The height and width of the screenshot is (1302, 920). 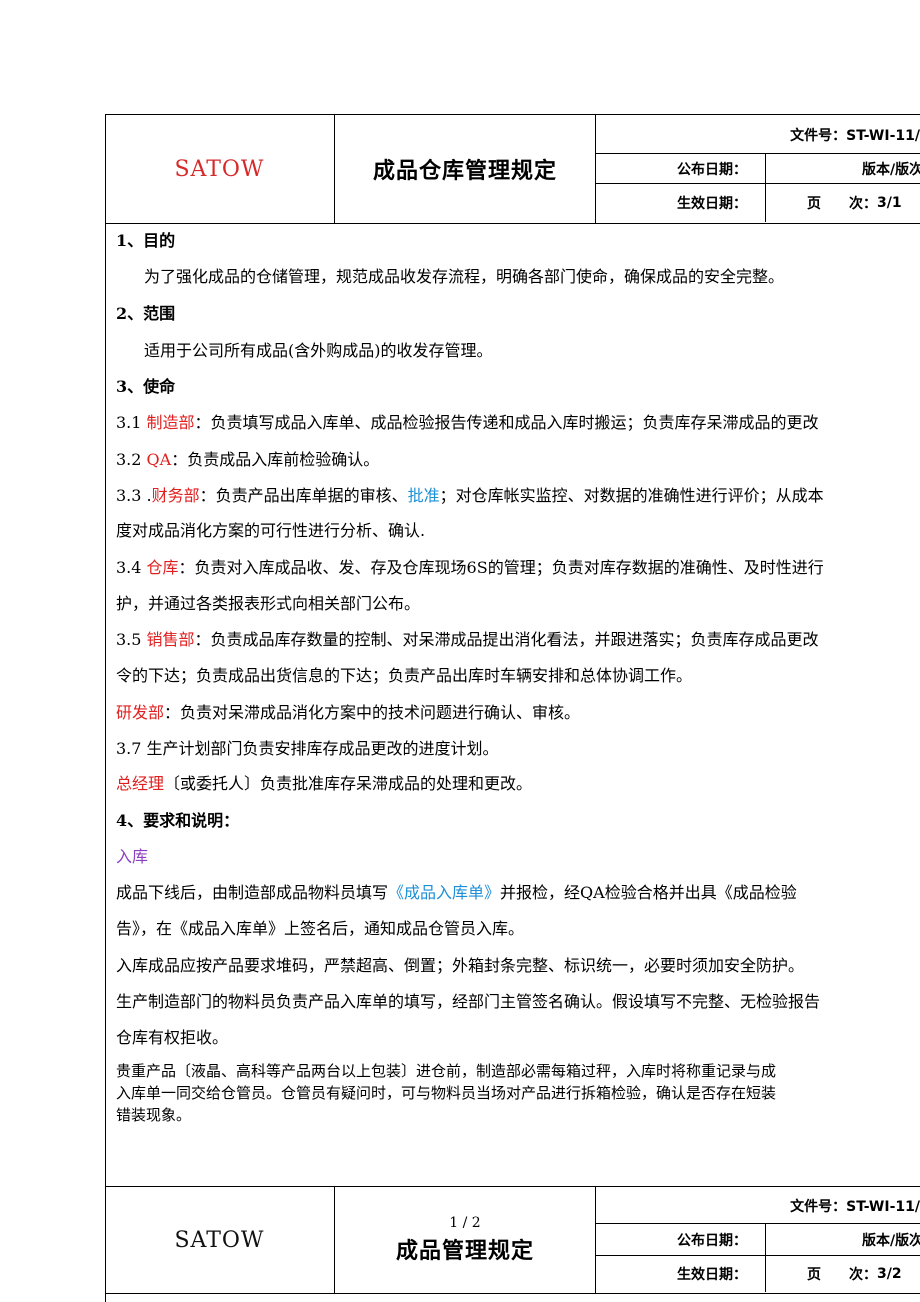 I want to click on second-company-logo: SATOW, so click(x=220, y=1240).